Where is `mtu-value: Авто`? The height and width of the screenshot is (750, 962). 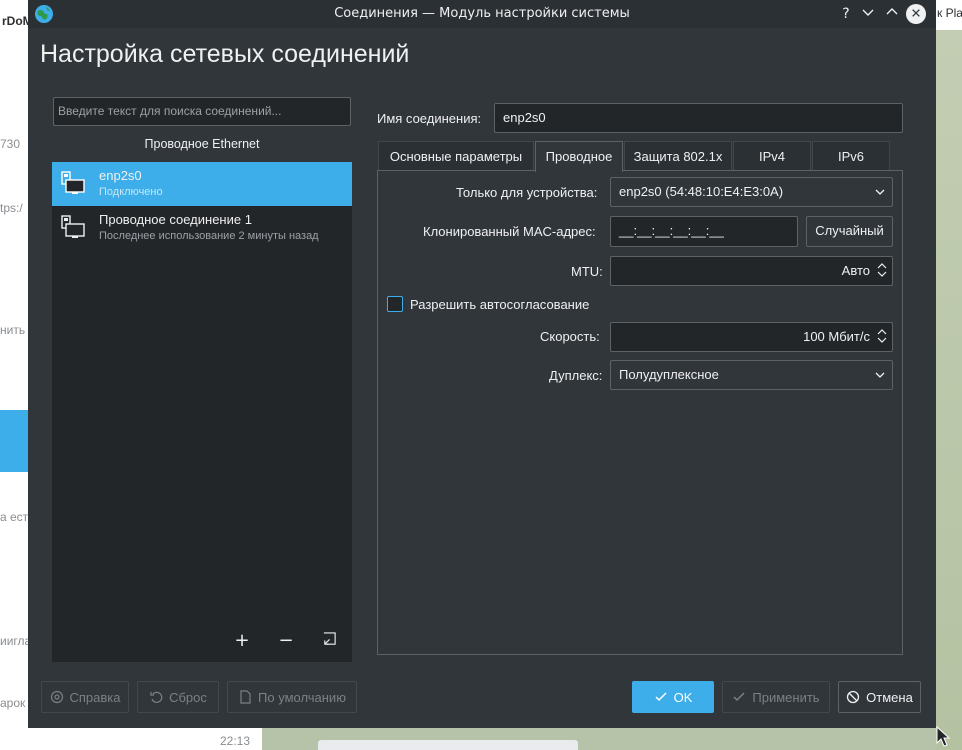 mtu-value: Авто is located at coordinates (855, 270).